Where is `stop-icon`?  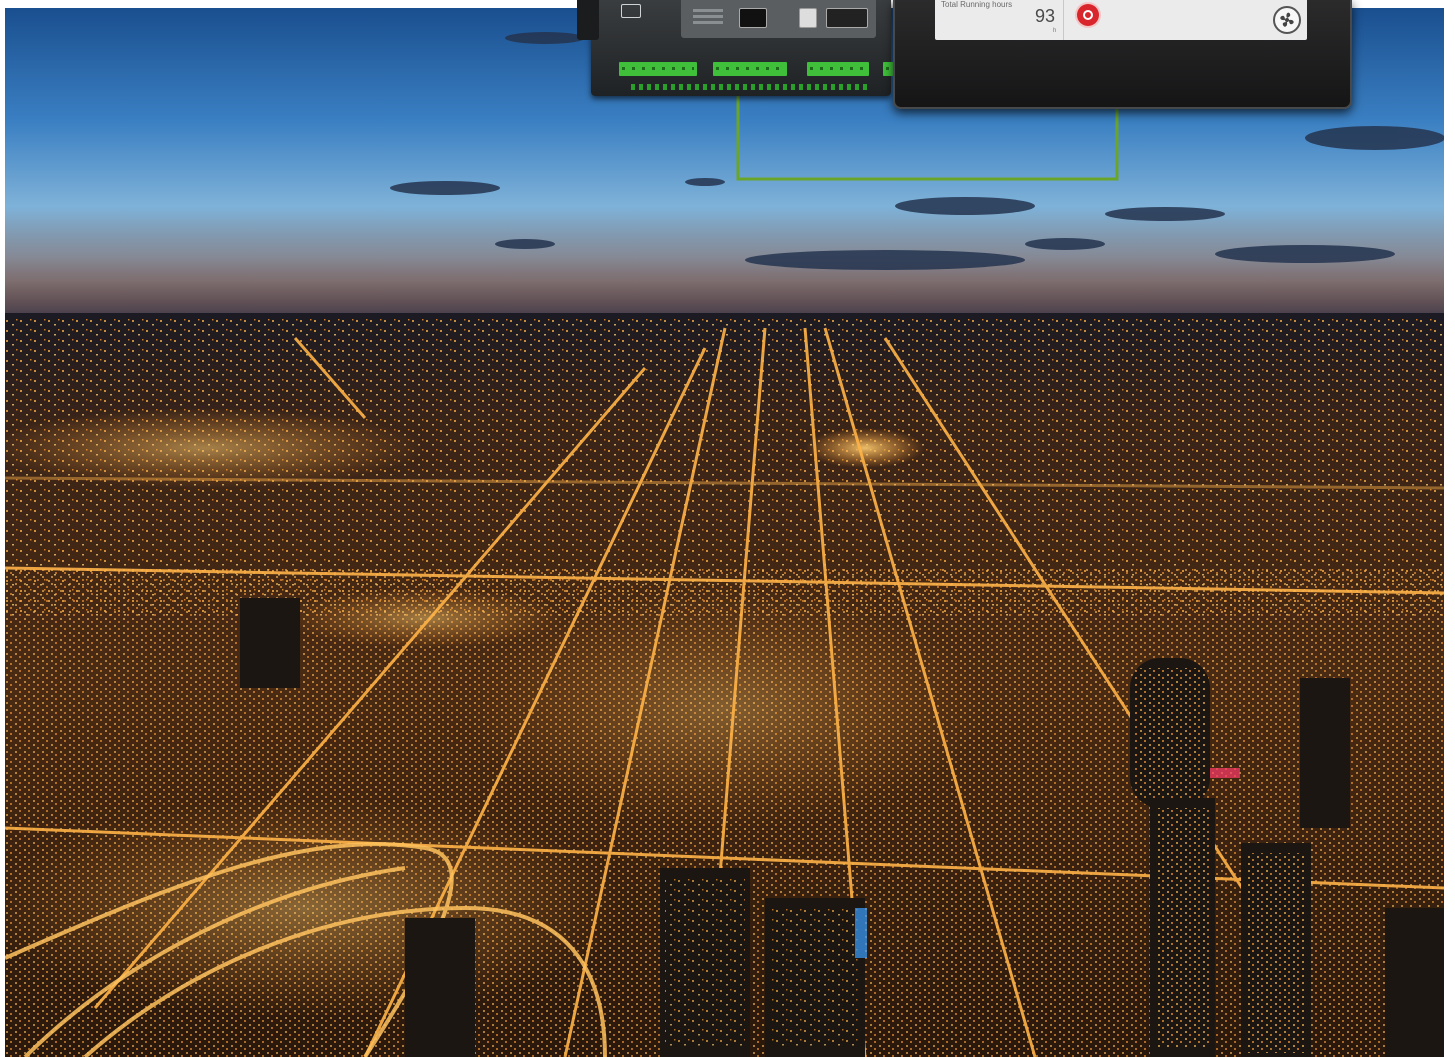 stop-icon is located at coordinates (1088, 15).